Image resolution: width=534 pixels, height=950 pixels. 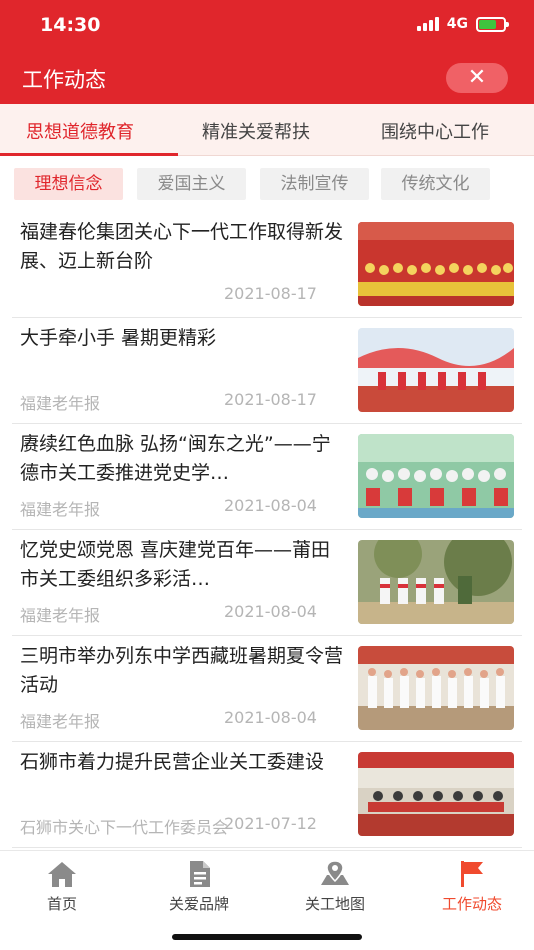 What do you see at coordinates (256, 131) in the screenshot?
I see `tab-precise-care: 精准关爱帮扶` at bounding box center [256, 131].